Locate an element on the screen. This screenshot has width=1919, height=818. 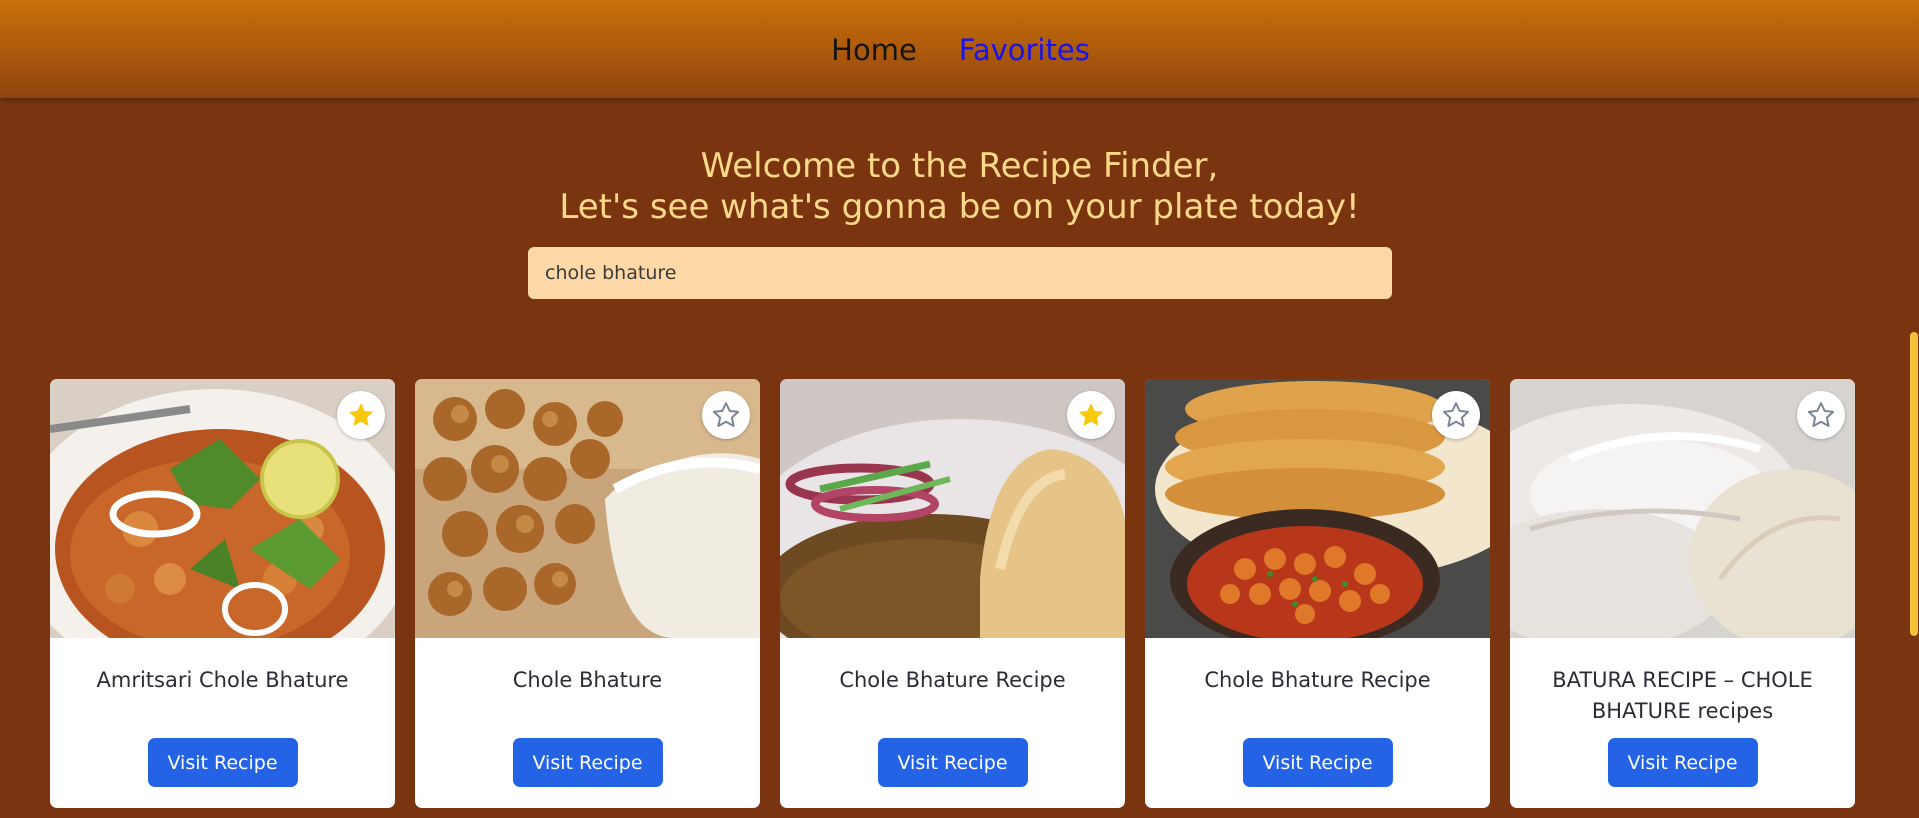
recipe-title: BATURA RECIPE – CHOLE BHATURE recipes is located at coordinates (1682, 695).